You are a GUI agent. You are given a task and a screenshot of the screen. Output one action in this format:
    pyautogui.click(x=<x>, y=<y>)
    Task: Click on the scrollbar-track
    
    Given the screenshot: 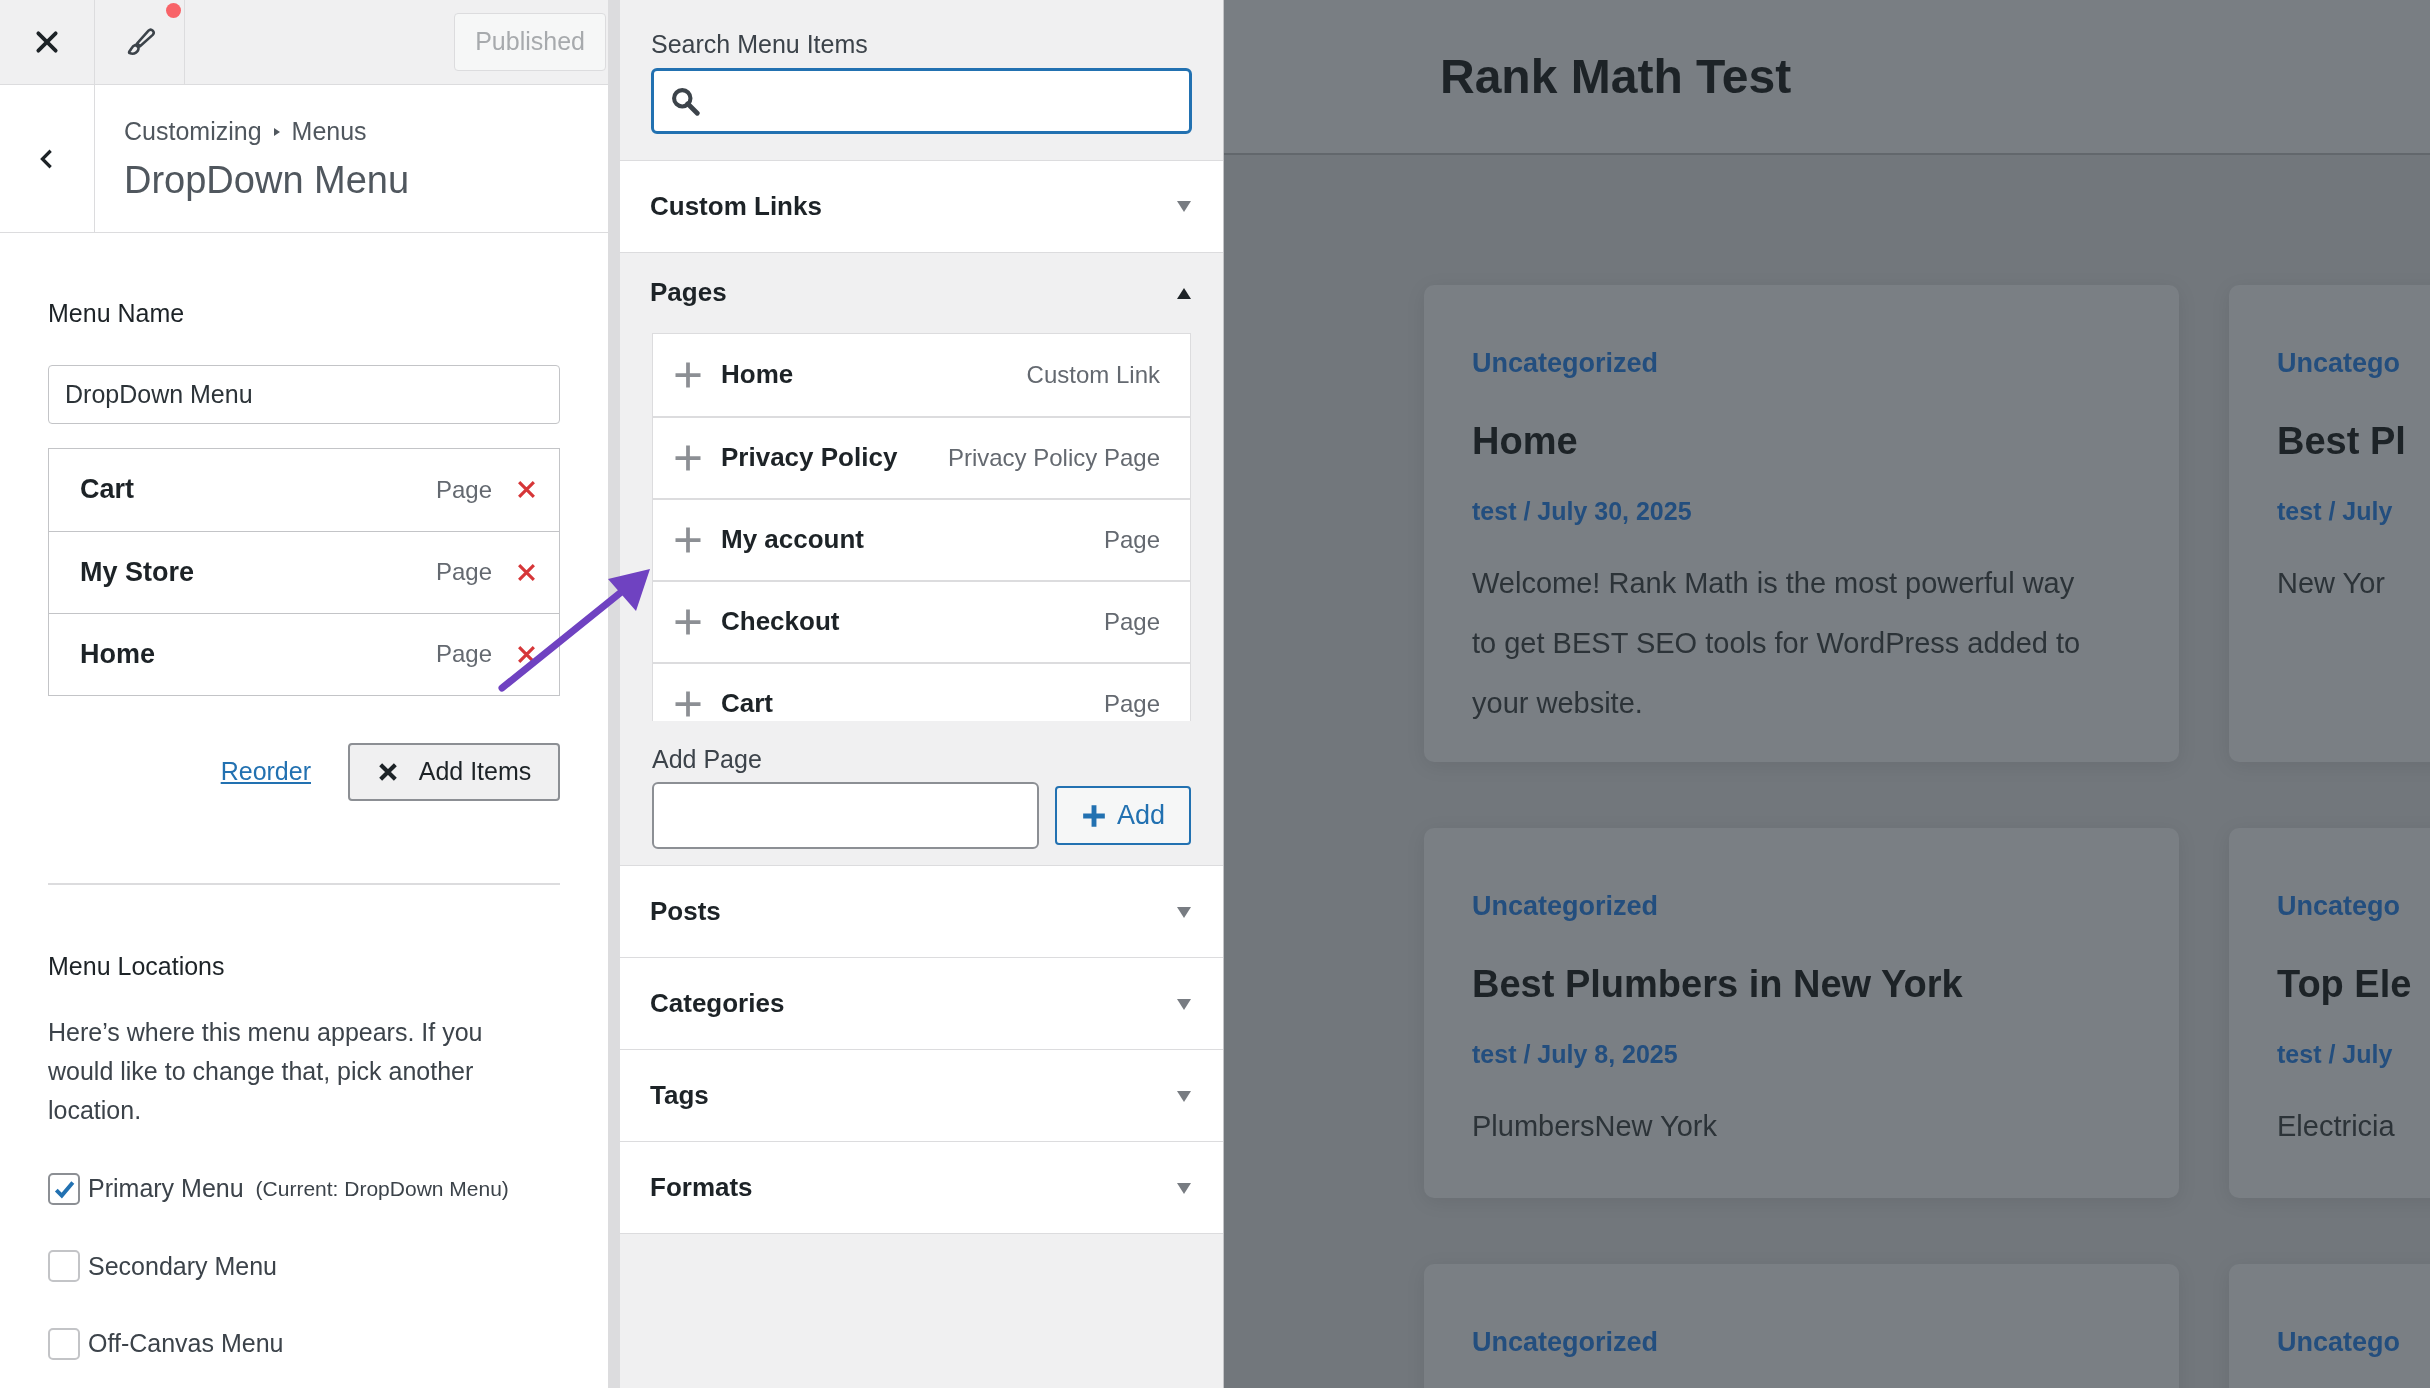 What is the action you would take?
    pyautogui.click(x=614, y=694)
    